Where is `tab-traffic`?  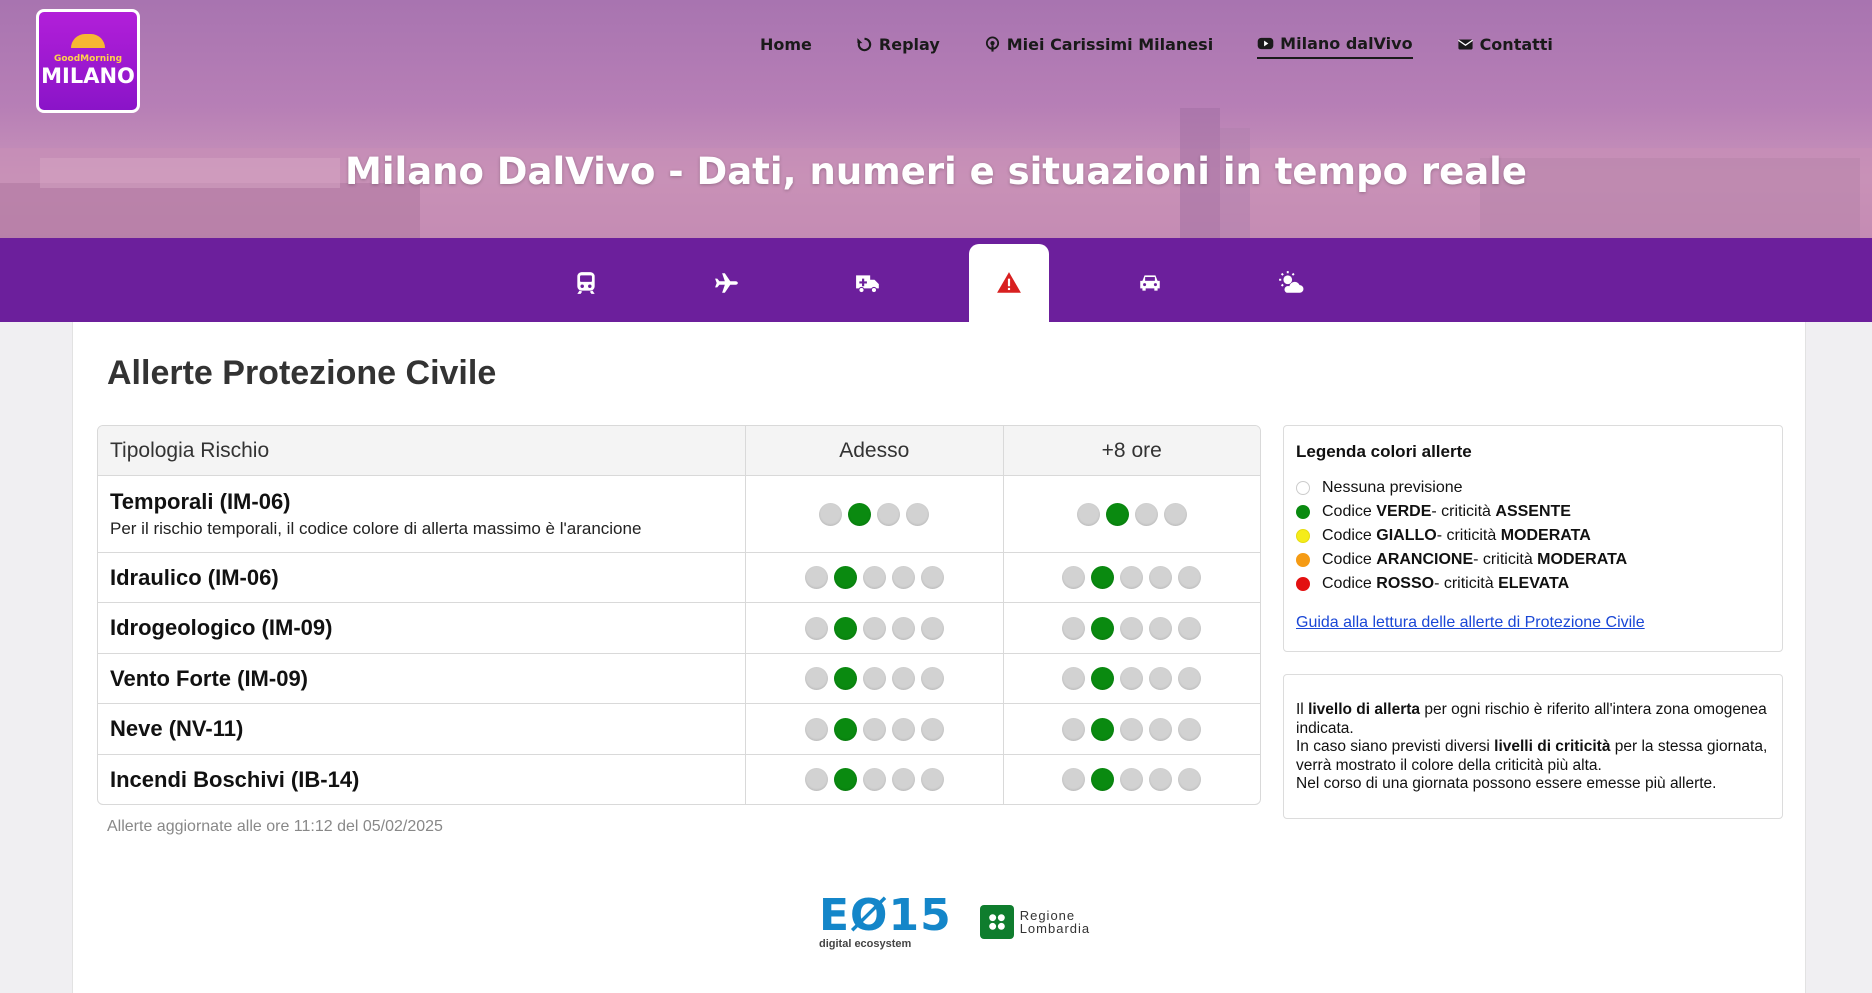
tab-traffic is located at coordinates (1150, 283).